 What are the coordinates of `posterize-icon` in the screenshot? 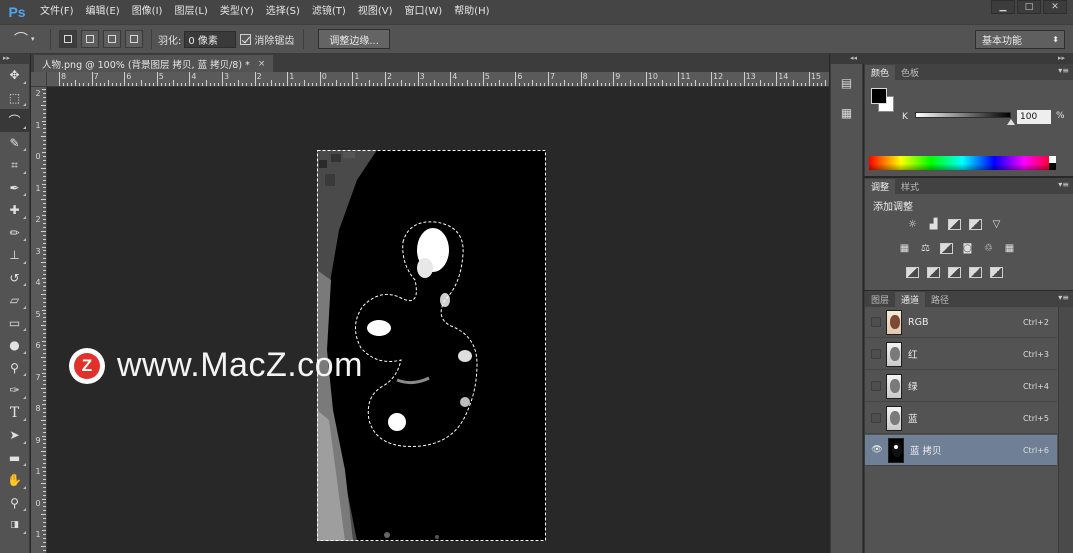 It's located at (933, 272).